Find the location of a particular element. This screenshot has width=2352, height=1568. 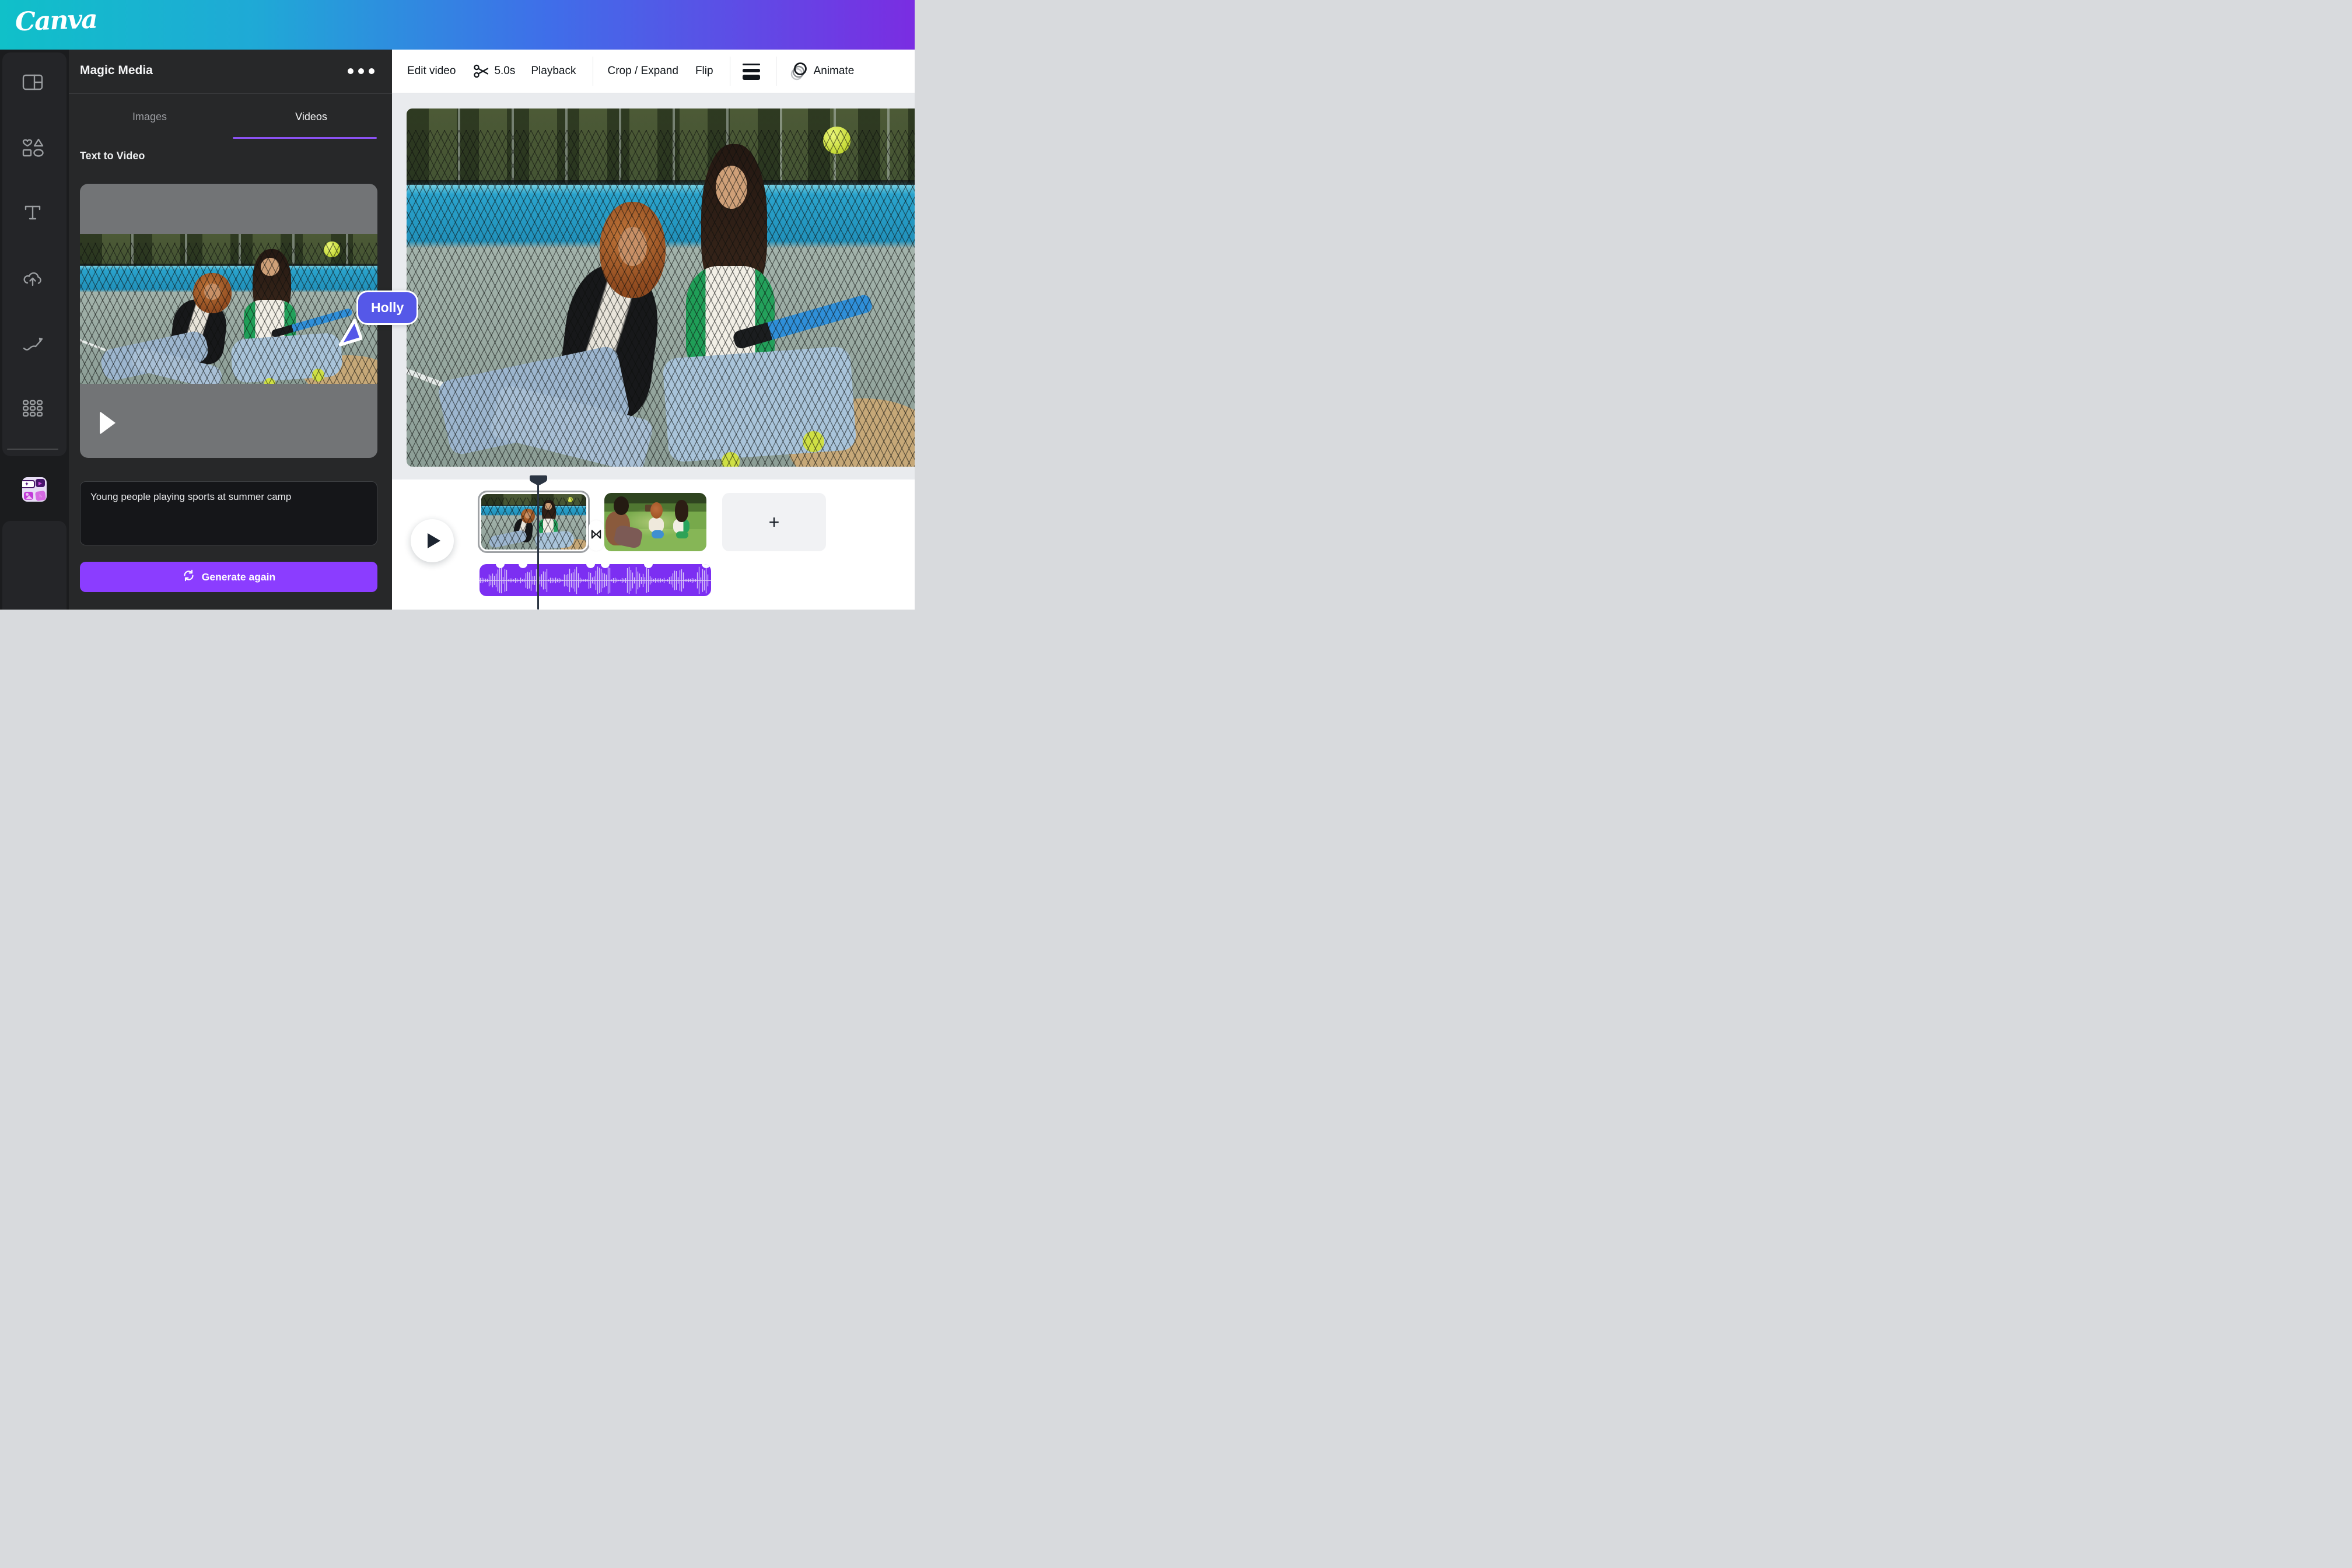

sidebar-bottom-section is located at coordinates (34, 565).